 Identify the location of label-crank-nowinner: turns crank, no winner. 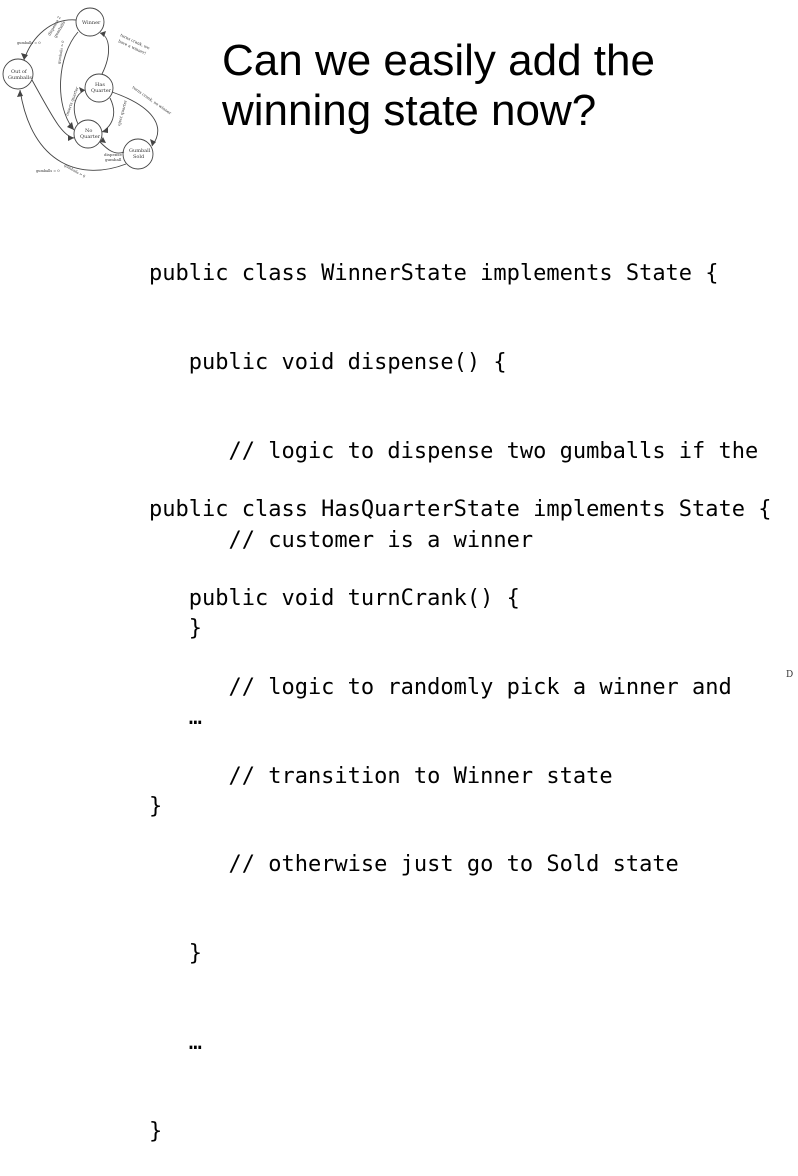
(151, 100).